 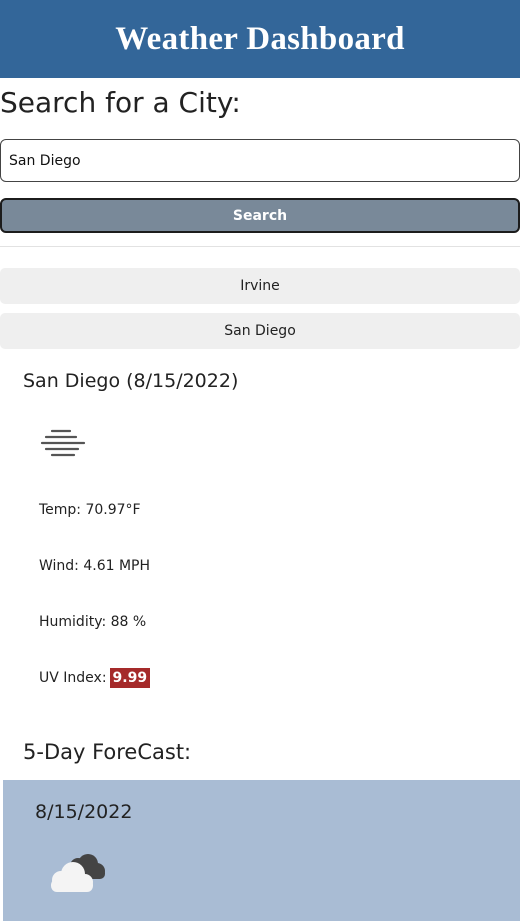 I want to click on uv-index-badge: 9.99, so click(x=130, y=678).